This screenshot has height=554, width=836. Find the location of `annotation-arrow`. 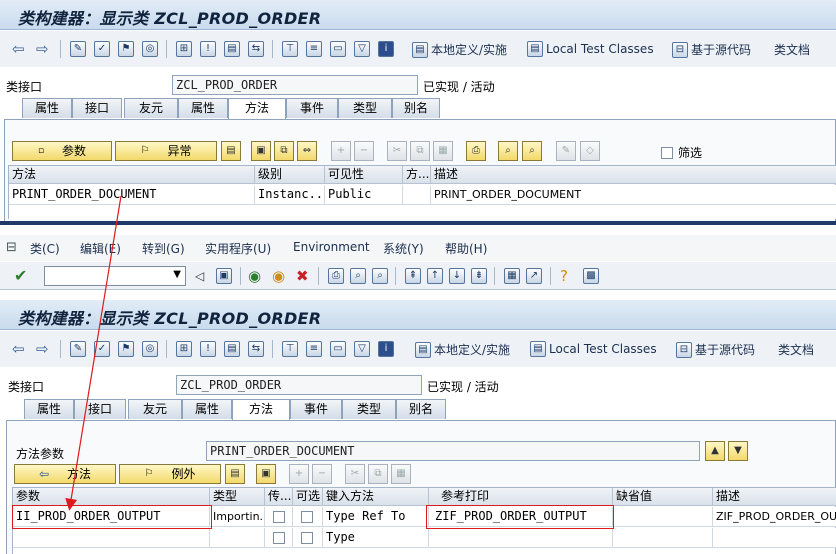

annotation-arrow is located at coordinates (93, 353).